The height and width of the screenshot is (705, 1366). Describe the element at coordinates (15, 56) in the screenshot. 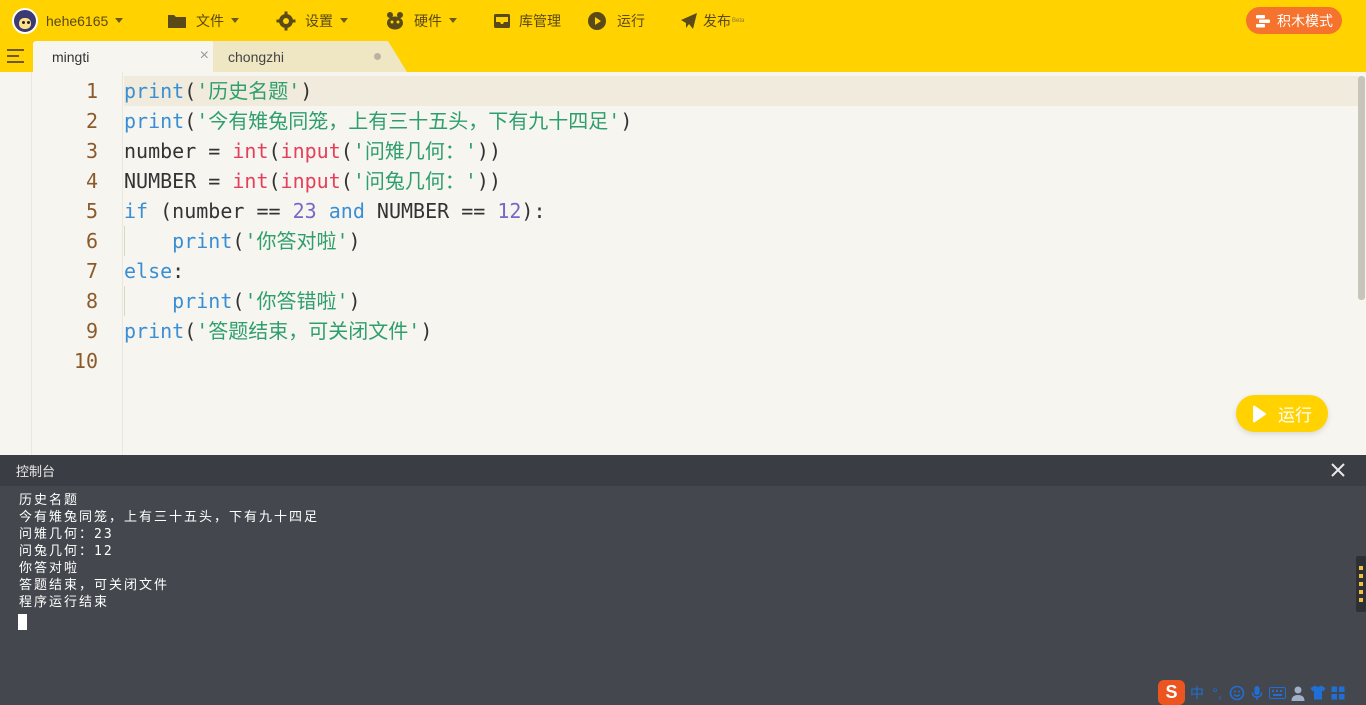

I see `menu-icon` at that location.